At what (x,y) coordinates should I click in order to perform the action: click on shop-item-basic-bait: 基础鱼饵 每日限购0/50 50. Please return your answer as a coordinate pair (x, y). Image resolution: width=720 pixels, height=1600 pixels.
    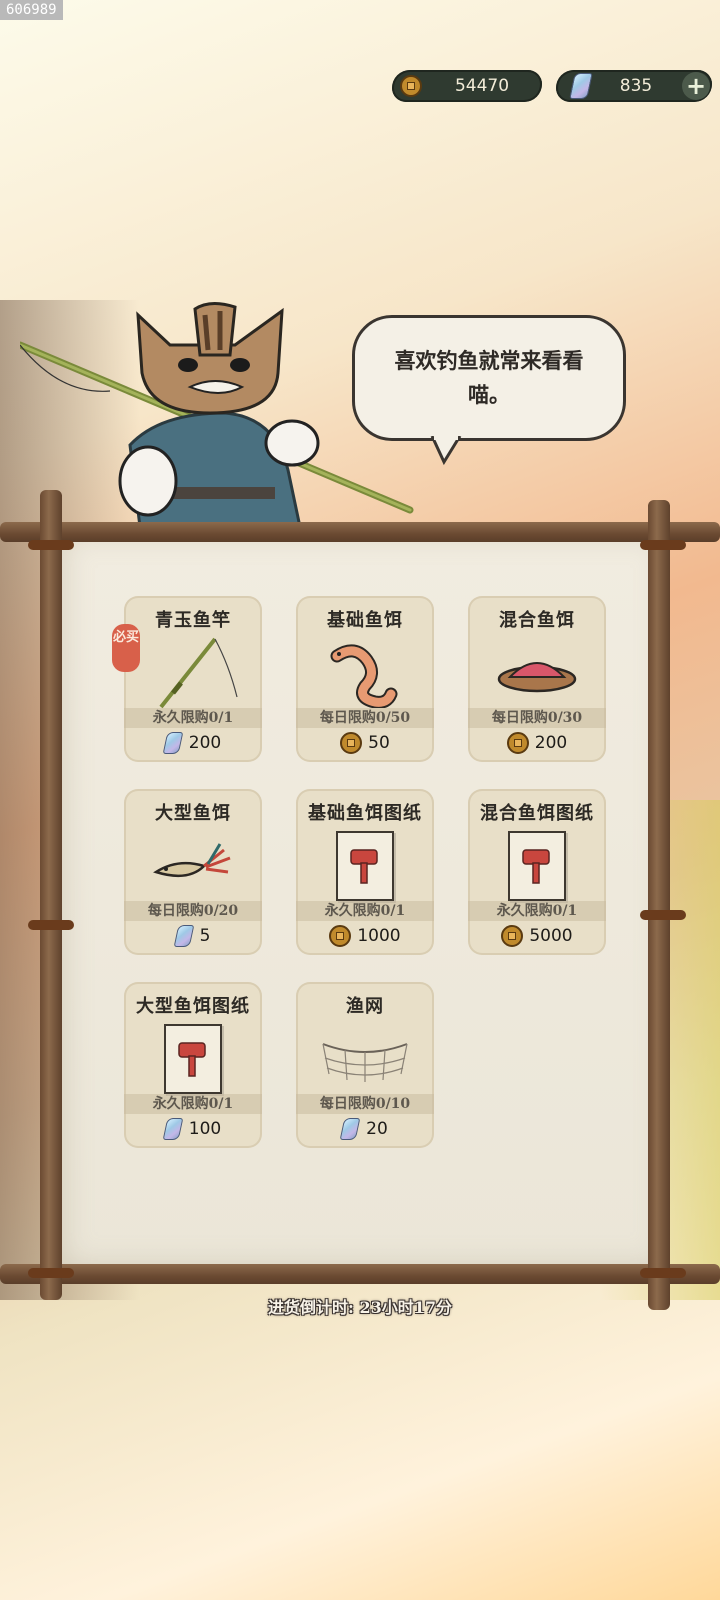
    Looking at the image, I should click on (365, 679).